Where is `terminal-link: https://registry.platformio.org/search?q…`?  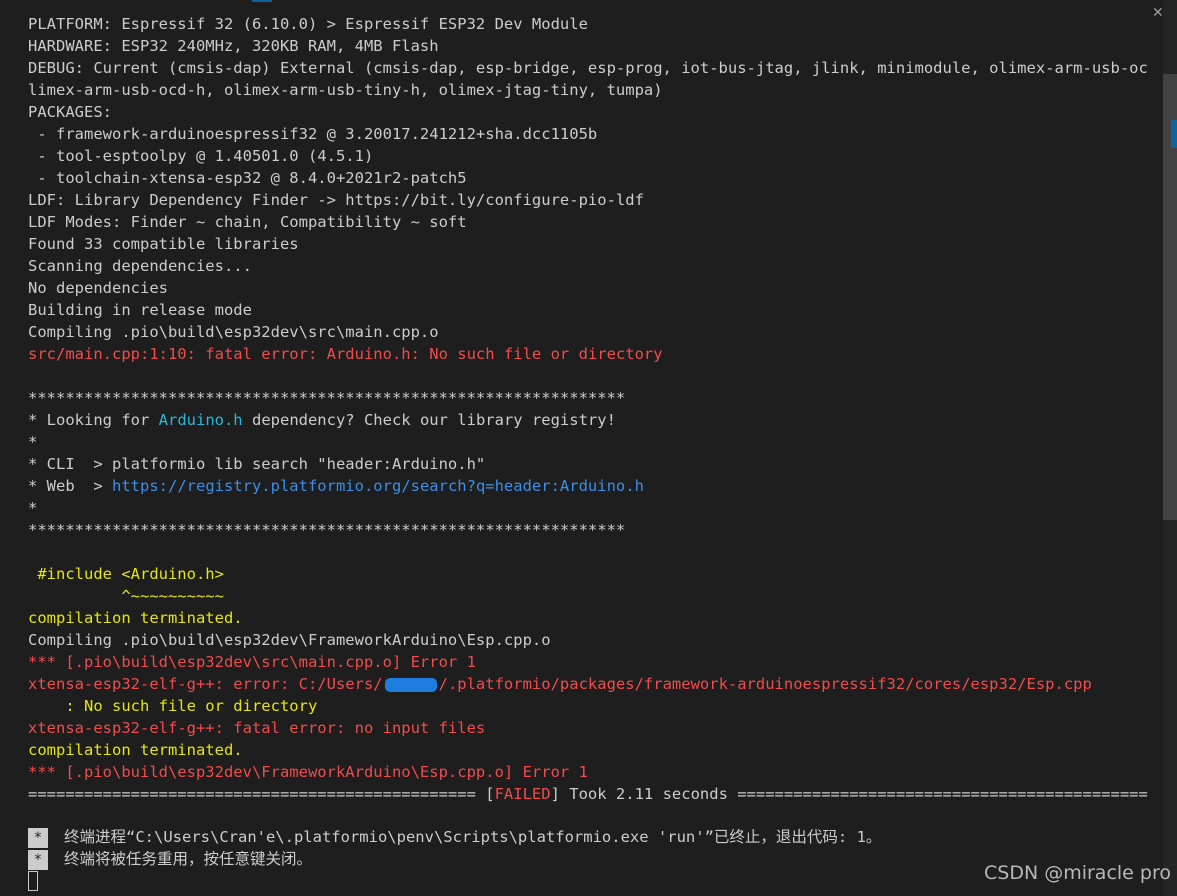
terminal-link: https://registry.platformio.org/search?q… is located at coordinates (378, 486).